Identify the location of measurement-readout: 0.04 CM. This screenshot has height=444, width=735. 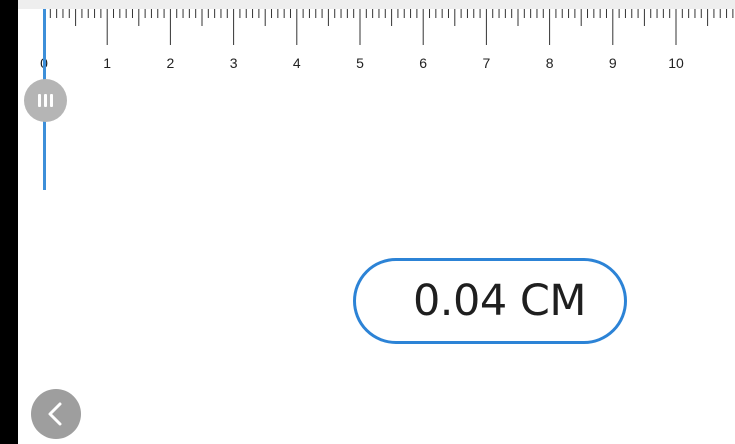
(490, 301).